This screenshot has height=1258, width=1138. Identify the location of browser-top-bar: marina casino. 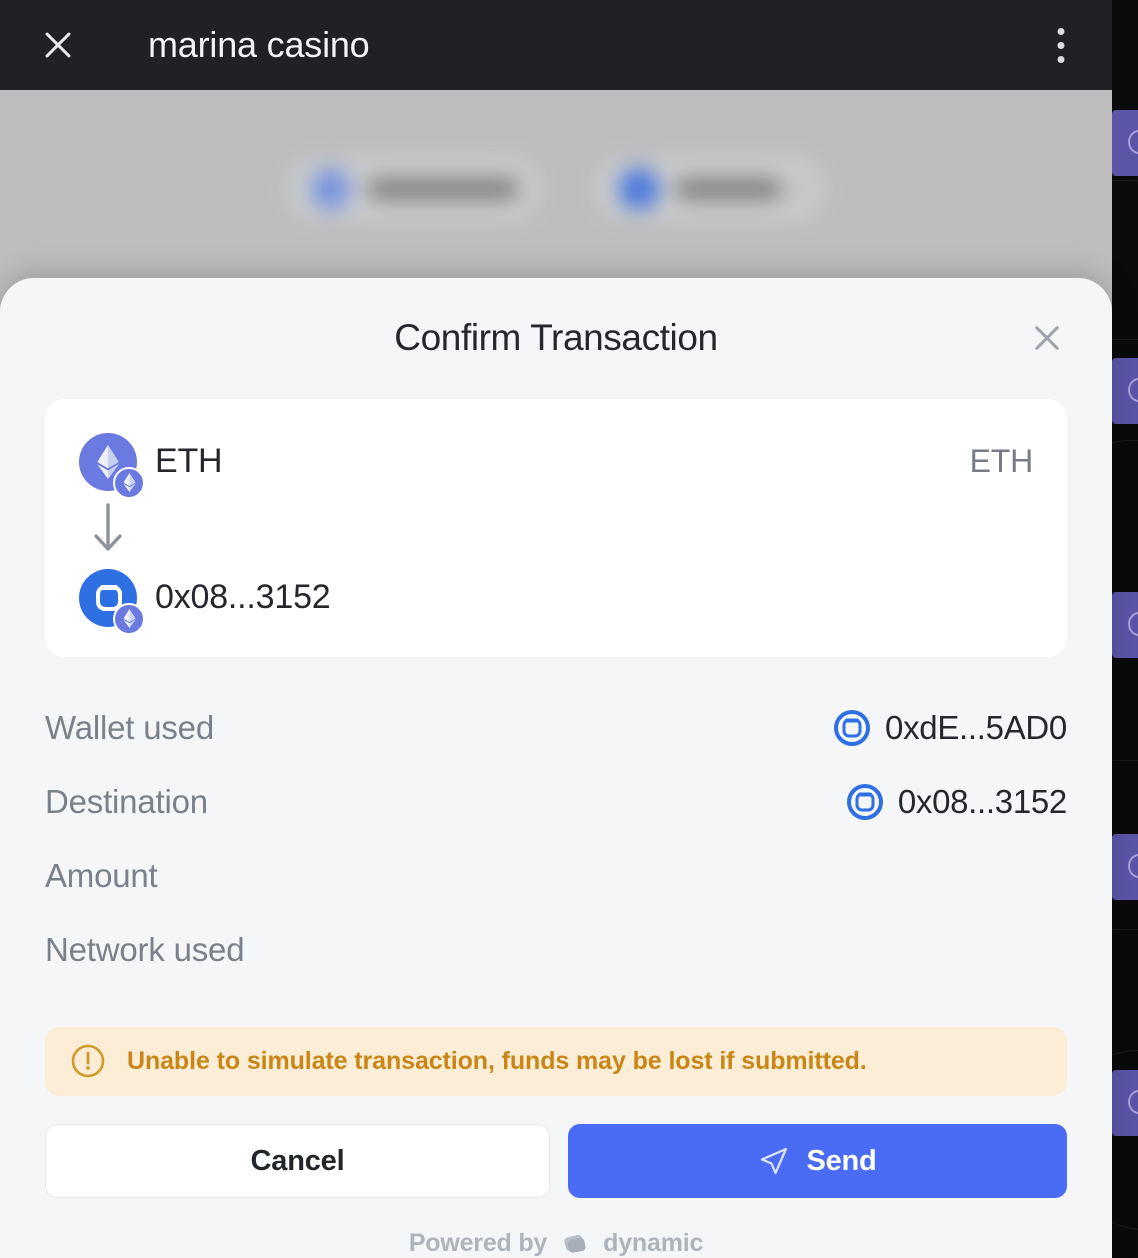
(556, 45).